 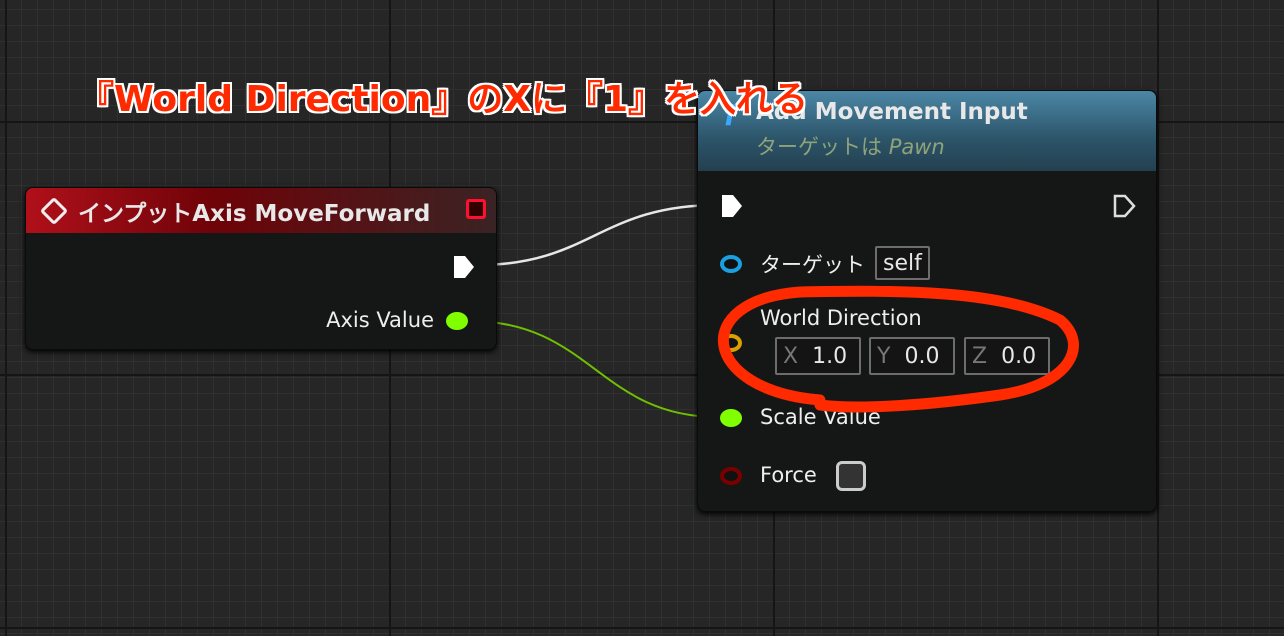 What do you see at coordinates (443, 99) in the screenshot?
I see `annotation-text: 『World Direction』のXに『1』を入れる` at bounding box center [443, 99].